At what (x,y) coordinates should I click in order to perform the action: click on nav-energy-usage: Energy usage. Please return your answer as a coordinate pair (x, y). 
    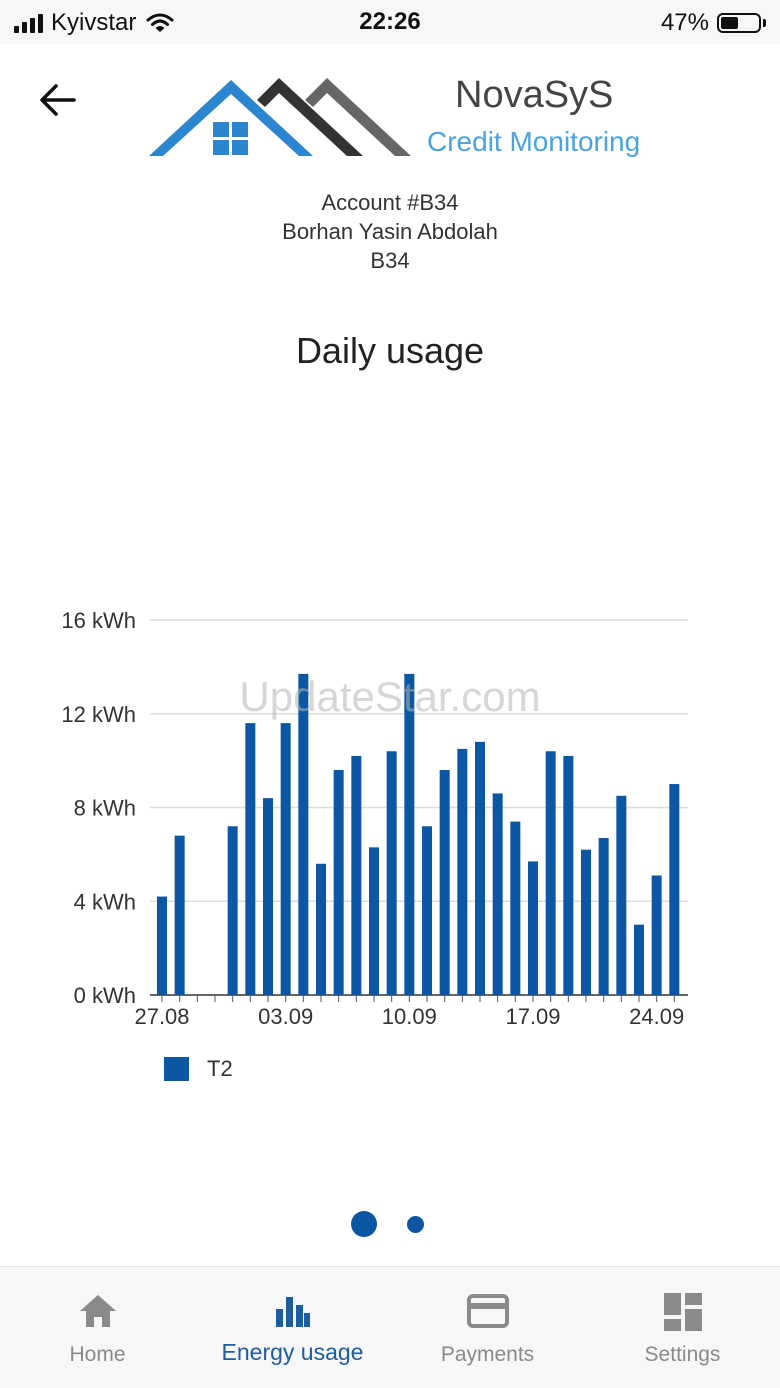
    Looking at the image, I should click on (292, 1327).